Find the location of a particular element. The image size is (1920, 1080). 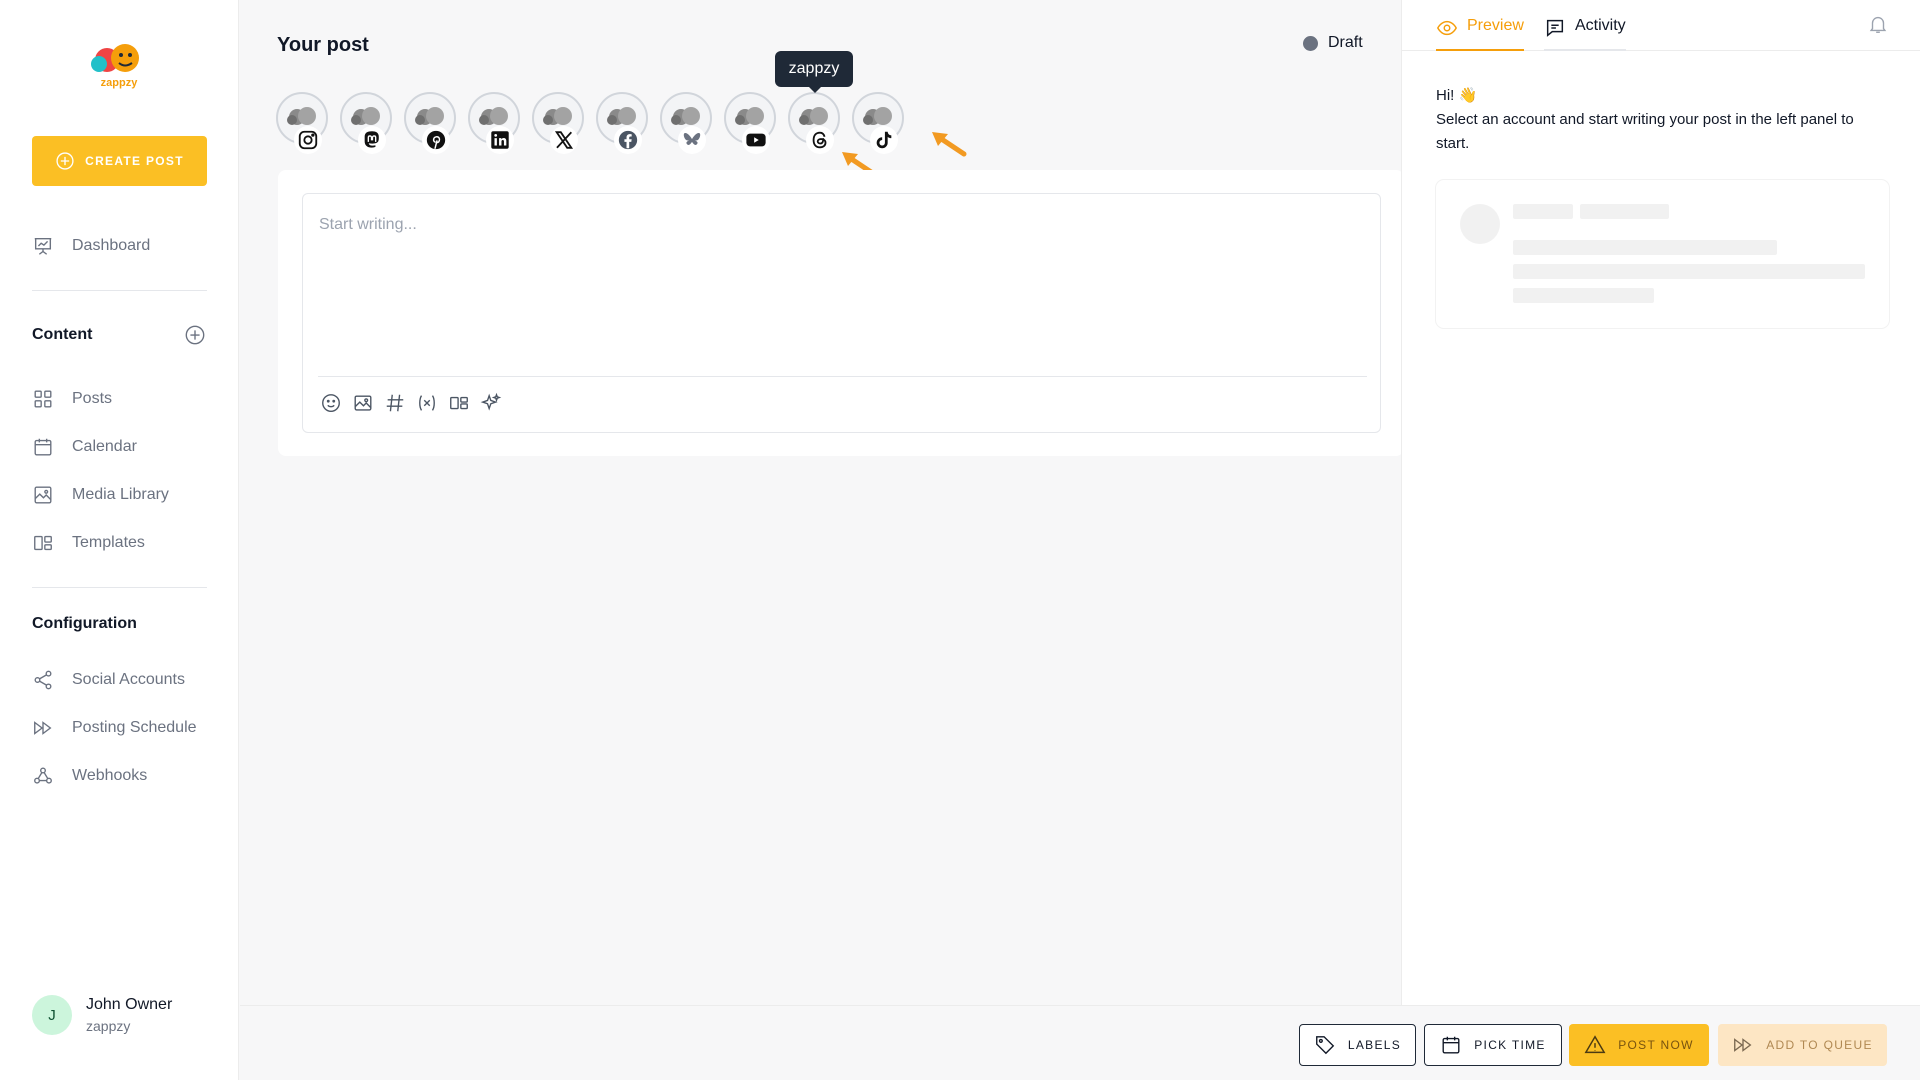

labels-button: LABELS is located at coordinates (1357, 1045).